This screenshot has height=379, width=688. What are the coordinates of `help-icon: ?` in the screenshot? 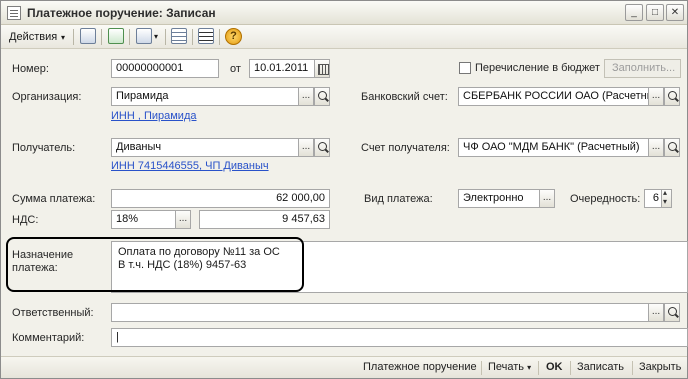 It's located at (233, 36).